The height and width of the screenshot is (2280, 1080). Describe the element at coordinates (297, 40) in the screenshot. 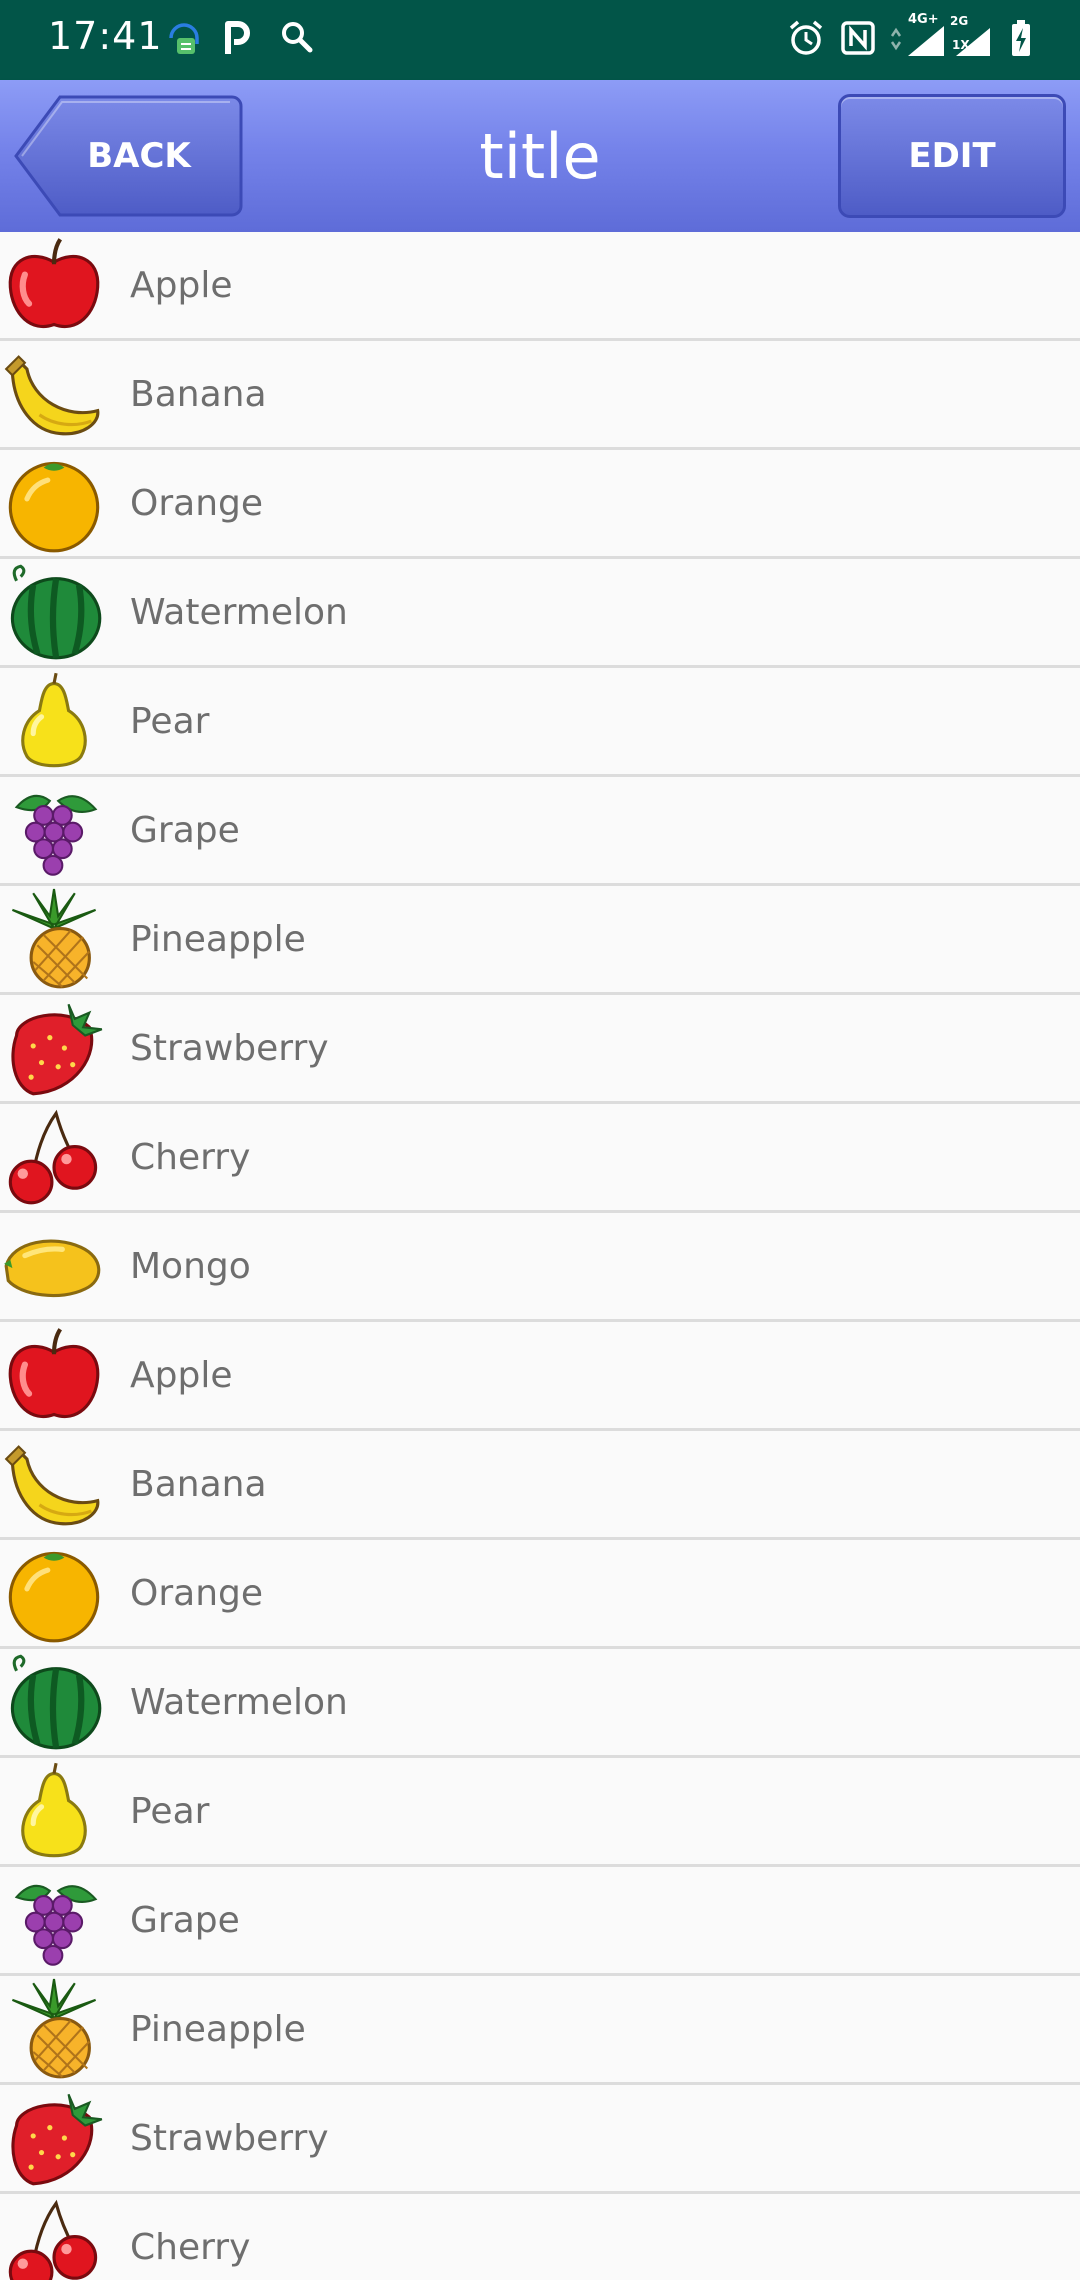

I see `search-icon` at that location.